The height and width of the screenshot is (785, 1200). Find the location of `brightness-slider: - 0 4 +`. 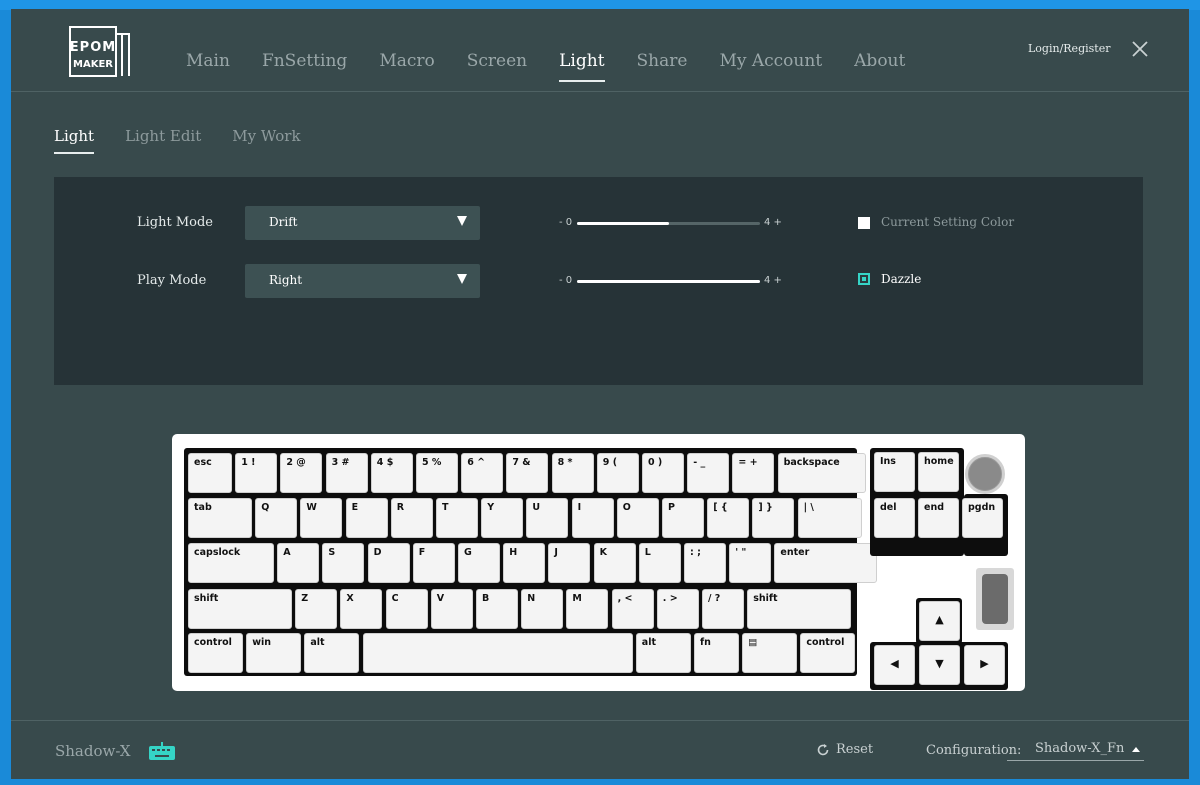

brightness-slider: - 0 4 + is located at coordinates (674, 224).